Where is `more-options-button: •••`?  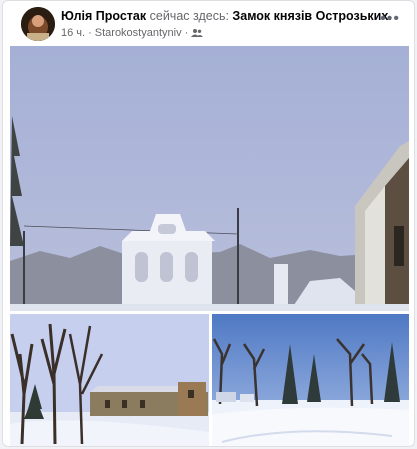
more-options-button: ••• is located at coordinates (390, 19).